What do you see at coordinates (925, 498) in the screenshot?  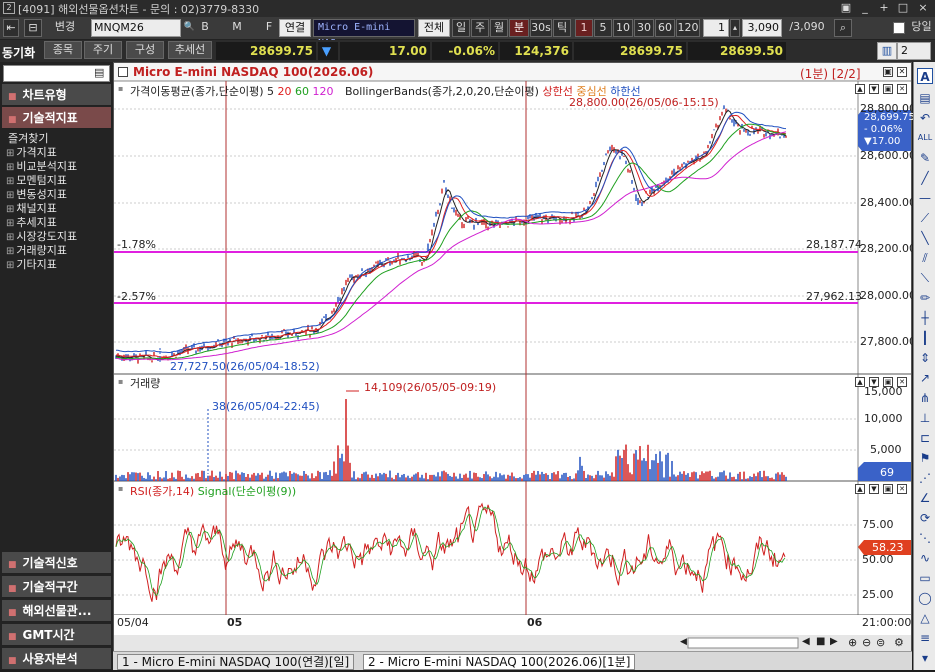 I see `angle-tool-icon: ∠` at bounding box center [925, 498].